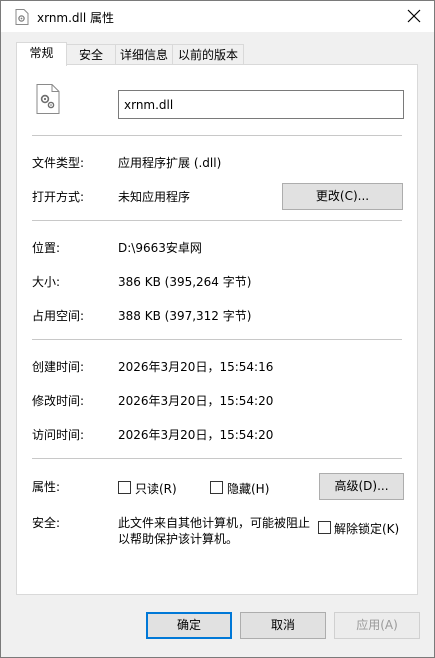 This screenshot has height=658, width=435. What do you see at coordinates (261, 104) in the screenshot?
I see `file-name-input` at bounding box center [261, 104].